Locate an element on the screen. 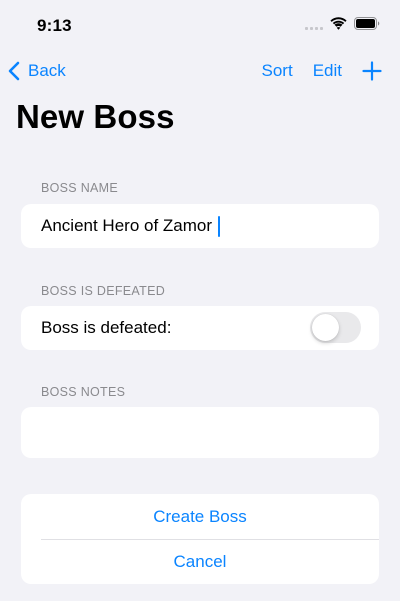  status-bar: 9:13 is located at coordinates (200, 25).